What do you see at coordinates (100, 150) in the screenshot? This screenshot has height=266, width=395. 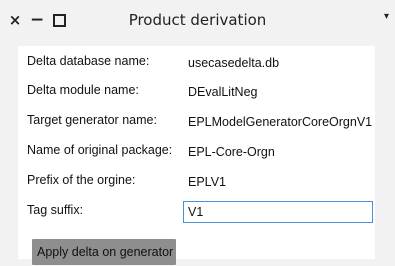 I see `original-package-label: Name of original package:` at bounding box center [100, 150].